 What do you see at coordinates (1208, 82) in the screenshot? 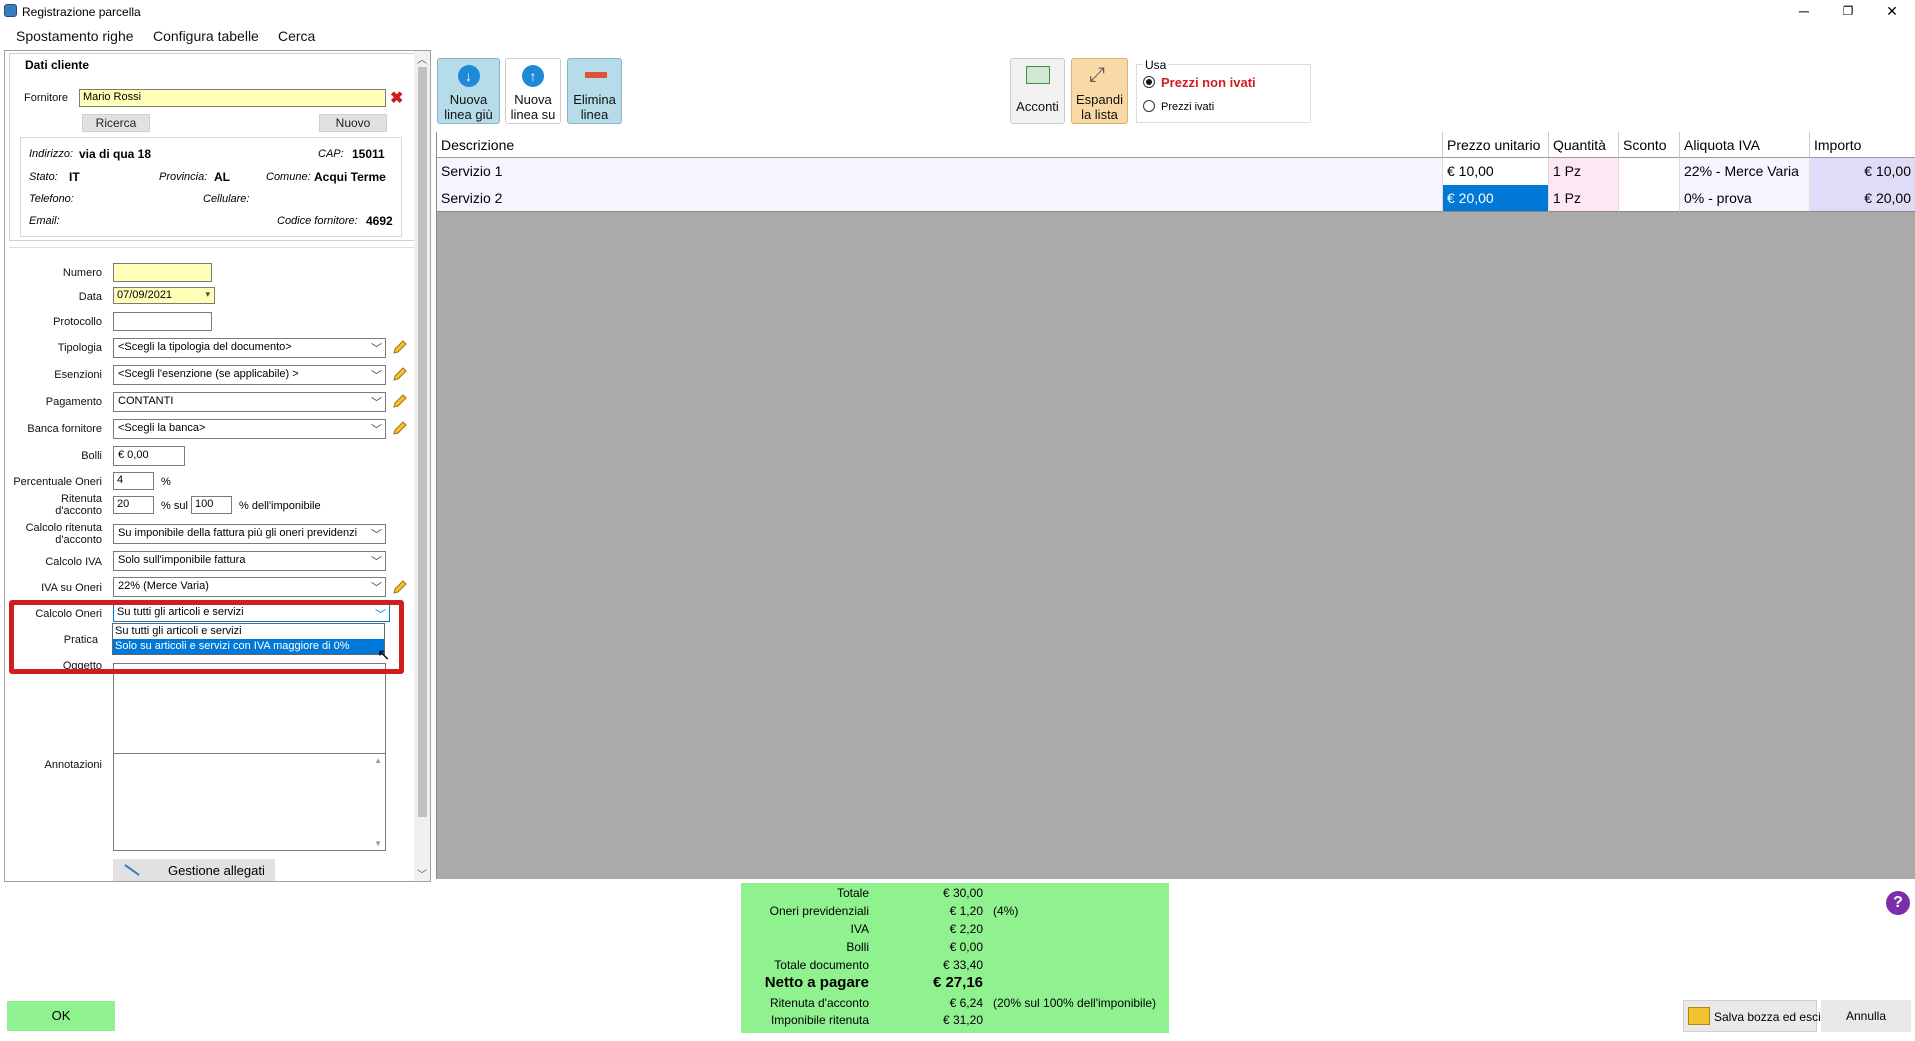
I see `prezzi-non-ivati-label: Prezzi non ivati` at bounding box center [1208, 82].